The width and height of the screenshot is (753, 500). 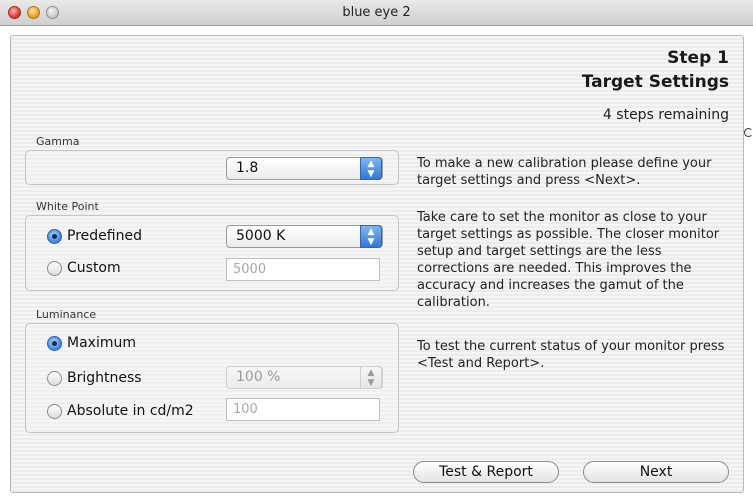 What do you see at coordinates (258, 377) in the screenshot?
I see `brightness-value: 100 %` at bounding box center [258, 377].